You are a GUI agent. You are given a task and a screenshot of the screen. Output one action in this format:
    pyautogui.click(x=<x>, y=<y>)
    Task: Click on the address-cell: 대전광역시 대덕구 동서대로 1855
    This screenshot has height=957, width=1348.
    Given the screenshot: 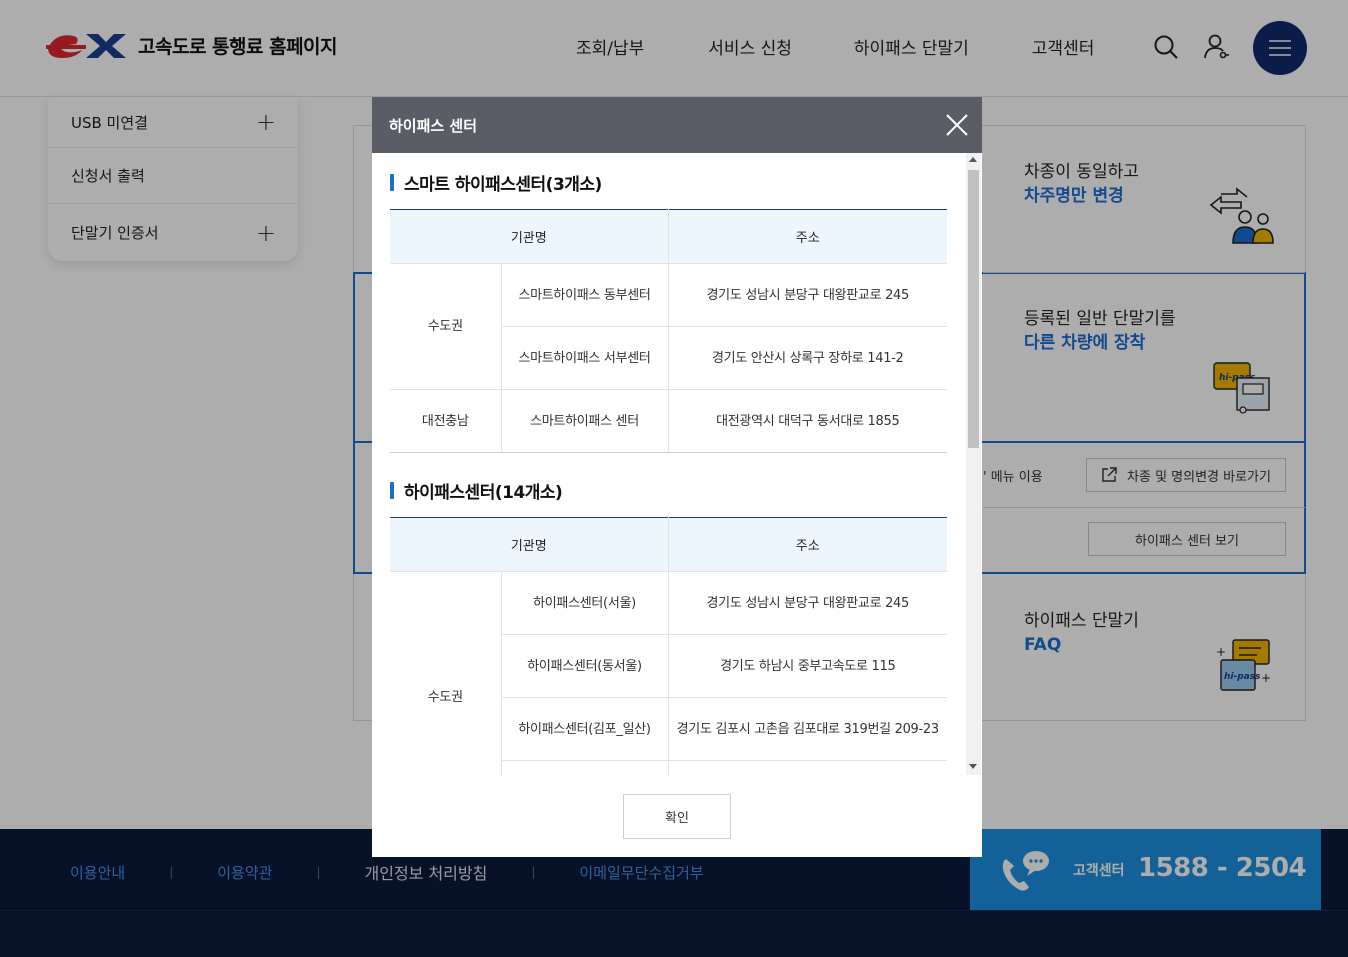 What is the action you would take?
    pyautogui.click(x=807, y=421)
    